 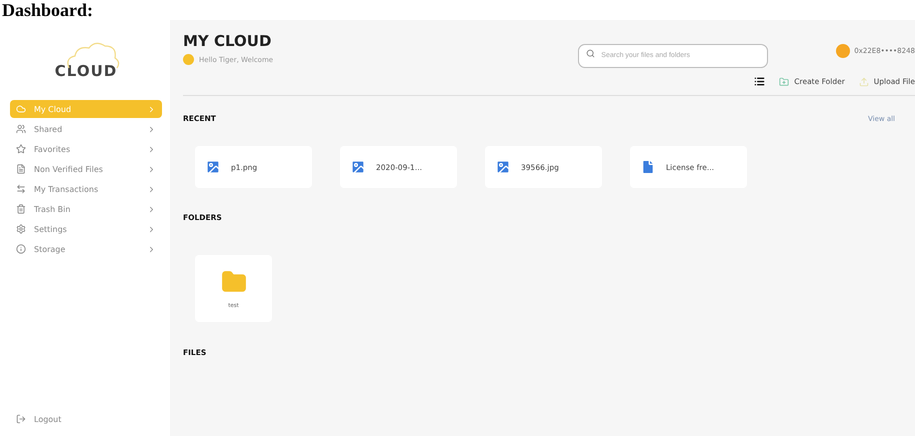 I want to click on folder-icon, so click(x=233, y=281).